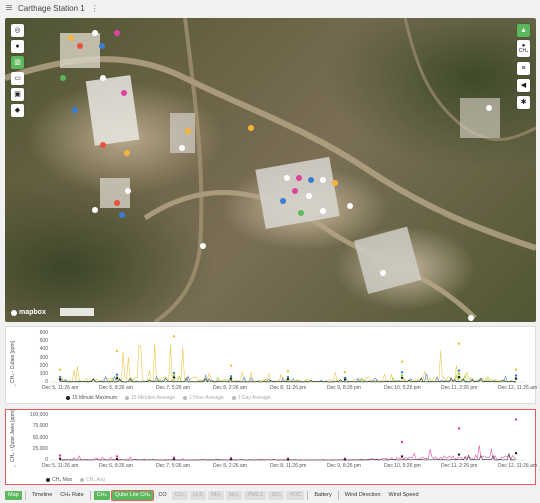  Describe the element at coordinates (17, 30) in the screenshot. I see `compass-icon: ◎` at that location.